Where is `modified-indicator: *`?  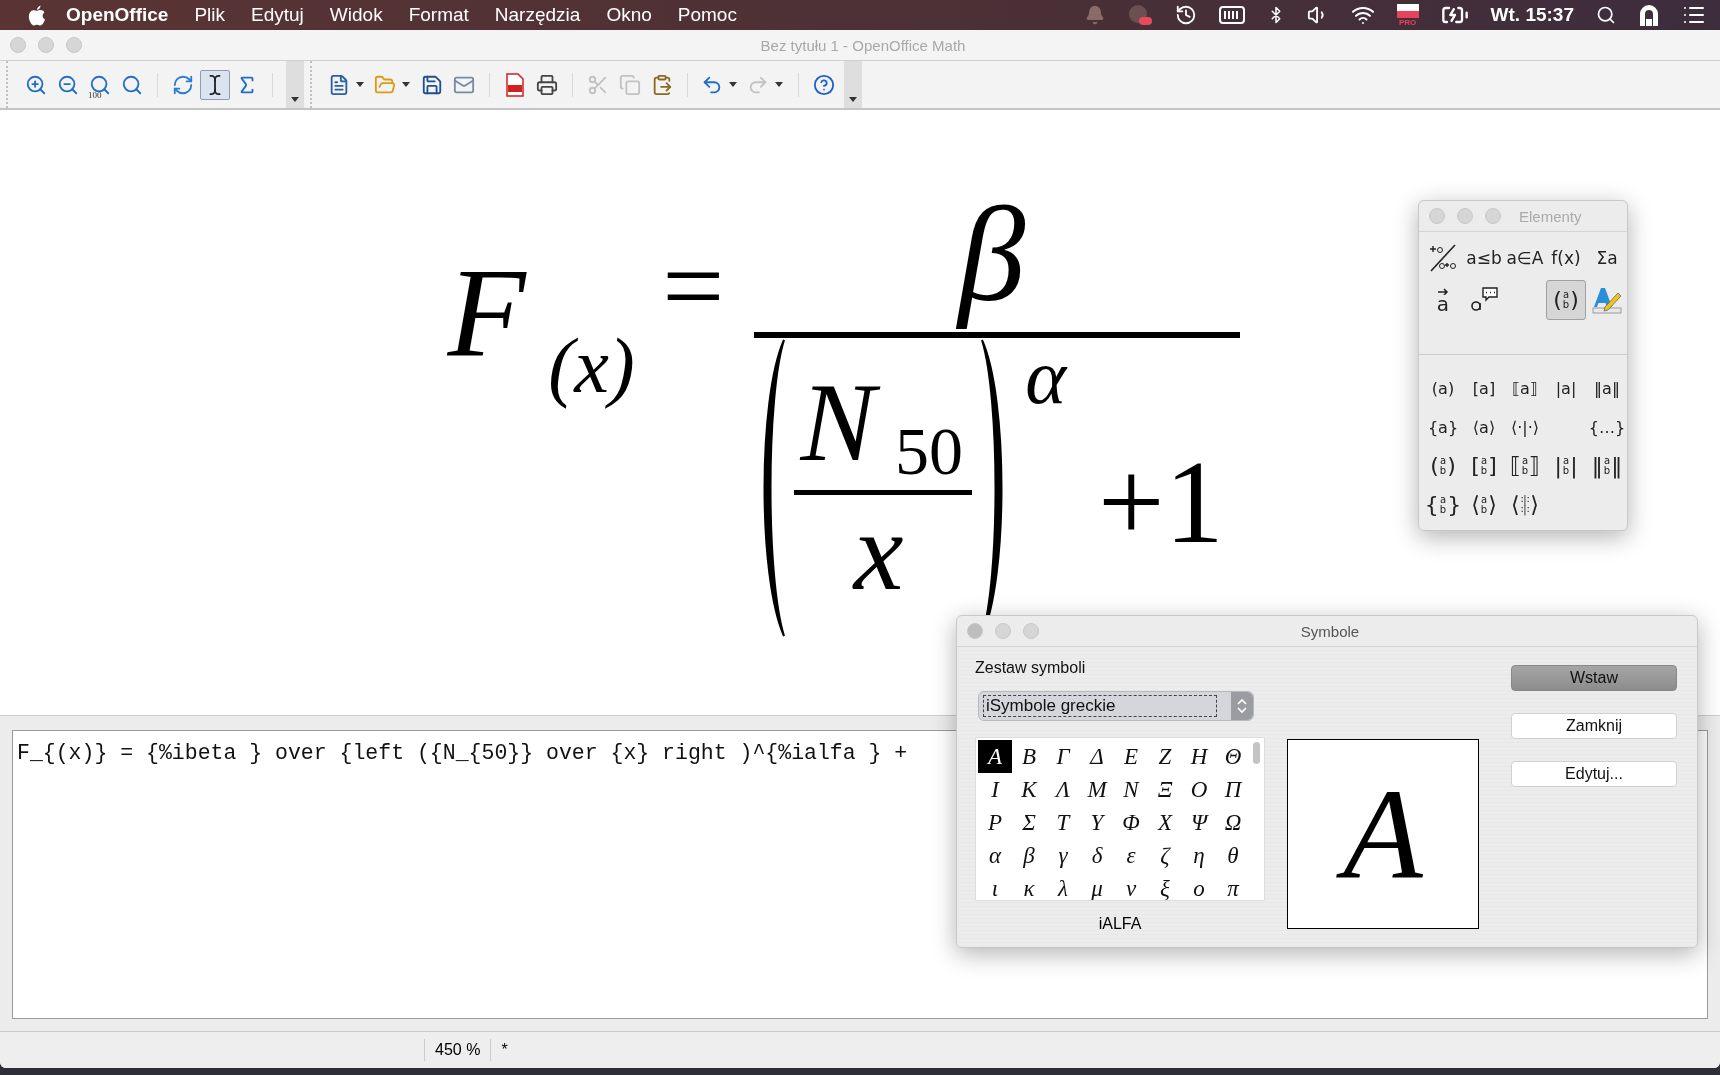
modified-indicator: * is located at coordinates (504, 1050).